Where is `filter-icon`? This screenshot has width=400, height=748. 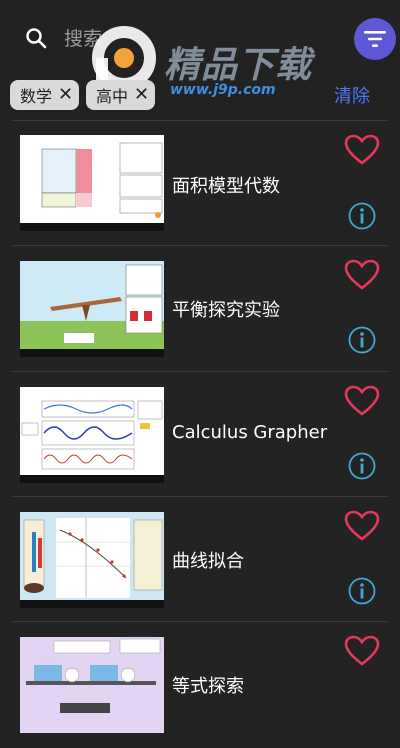 filter-icon is located at coordinates (375, 39).